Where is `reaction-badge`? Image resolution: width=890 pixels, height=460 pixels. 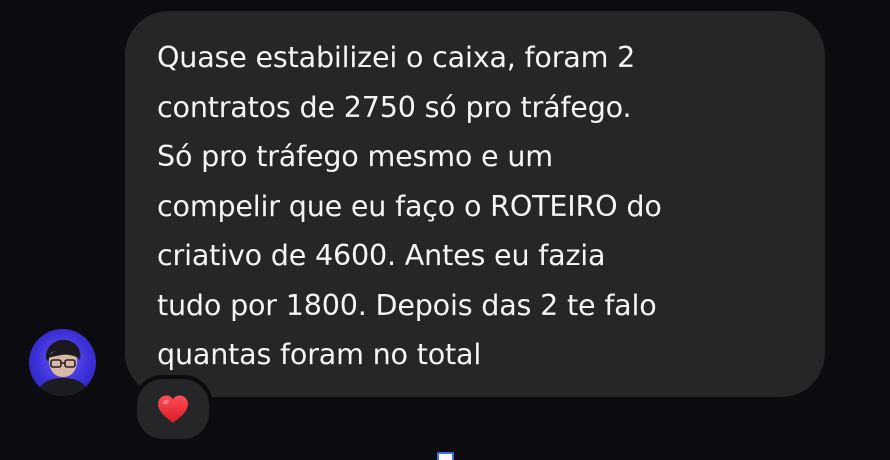
reaction-badge is located at coordinates (173, 409).